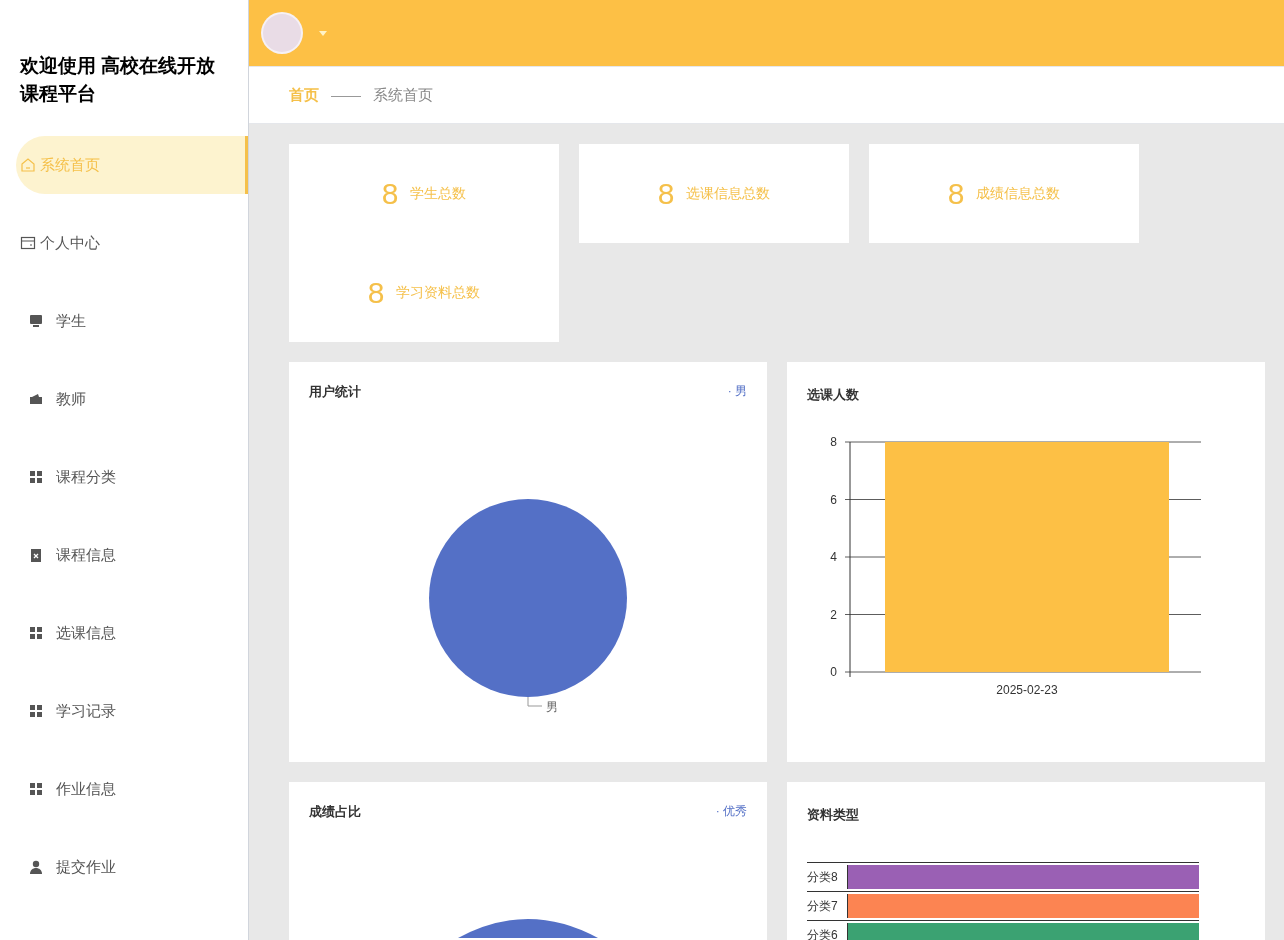 The image size is (1284, 940). Describe the element at coordinates (124, 633) in the screenshot. I see `sidebar-item: 选课信息` at that location.